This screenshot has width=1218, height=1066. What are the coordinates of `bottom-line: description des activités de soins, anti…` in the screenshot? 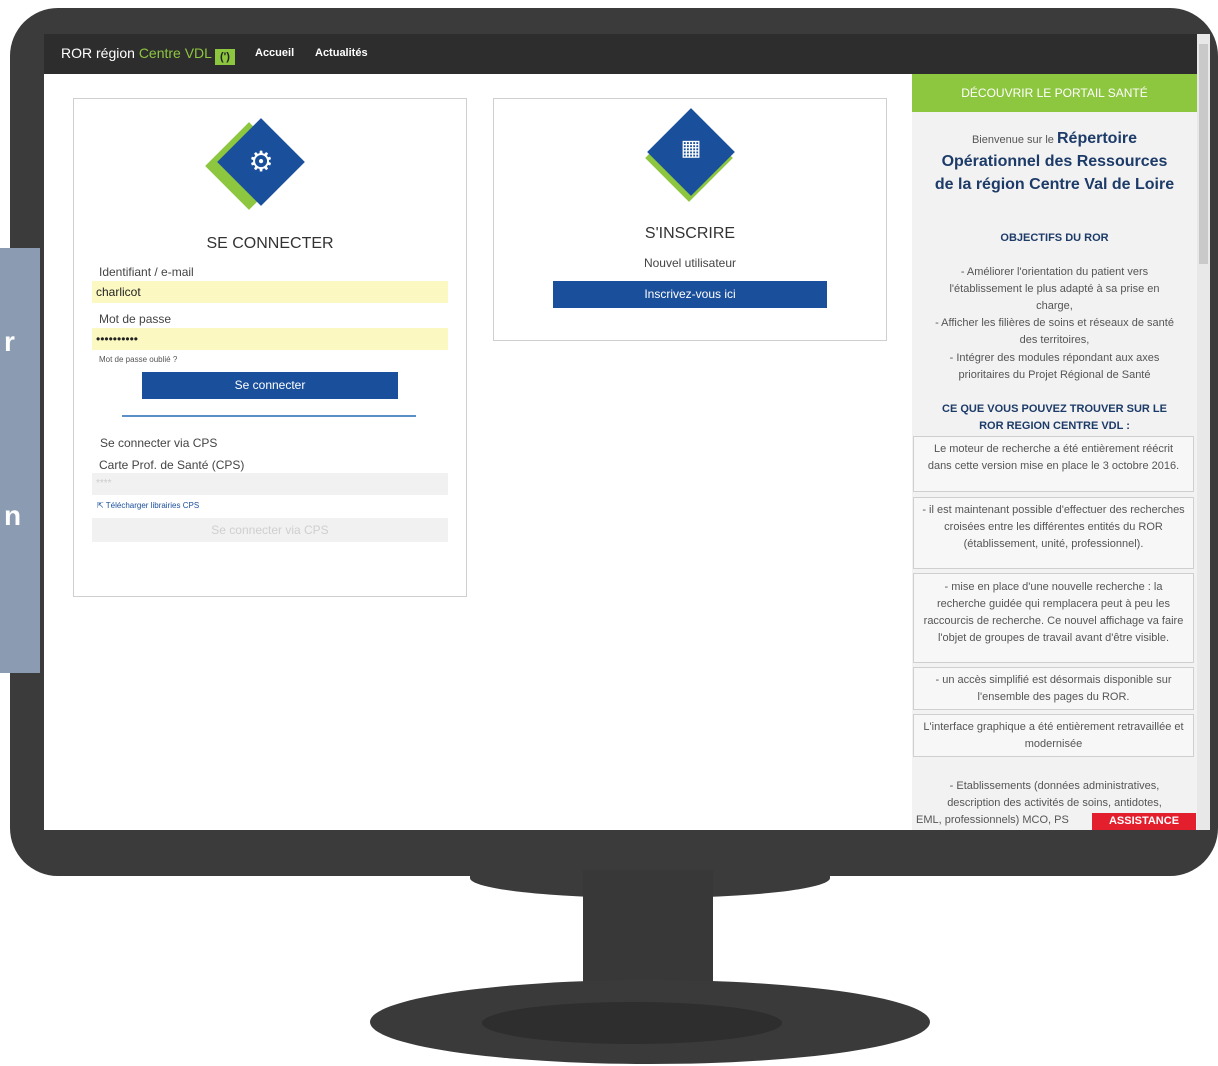 It's located at (1054, 803).